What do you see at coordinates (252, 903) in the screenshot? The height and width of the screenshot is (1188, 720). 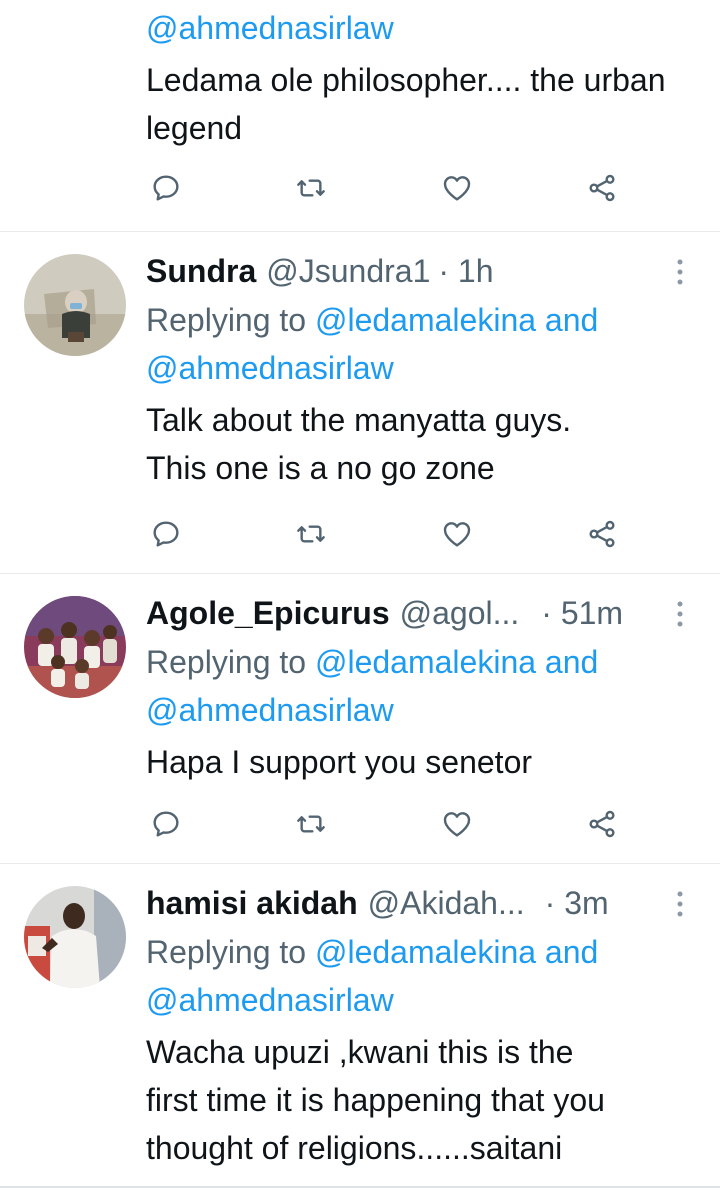 I see `display-name: hamisi akidah` at bounding box center [252, 903].